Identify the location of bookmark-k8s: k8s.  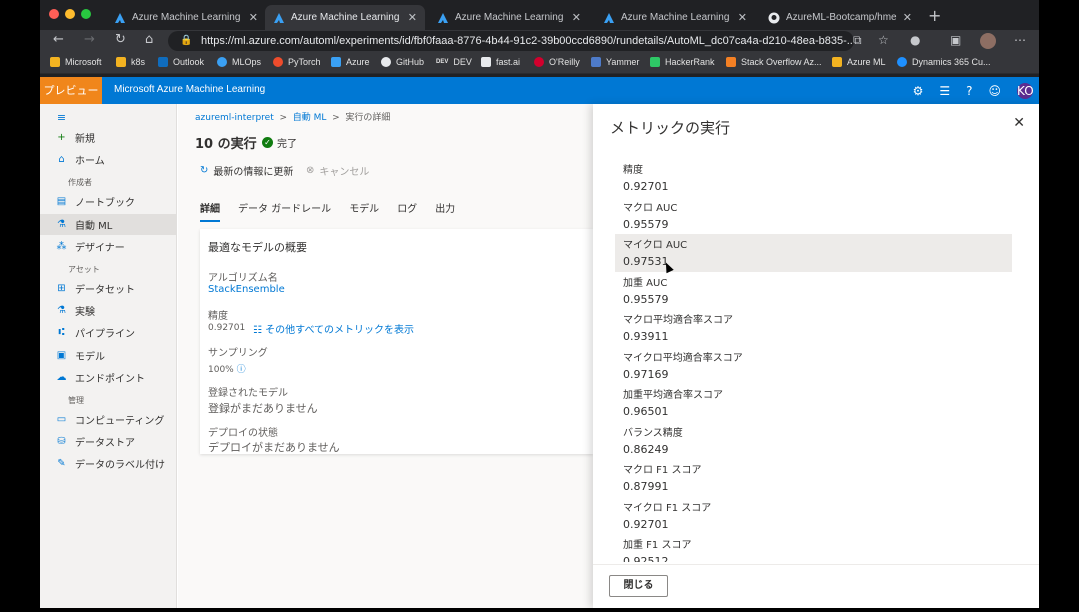
(130, 62).